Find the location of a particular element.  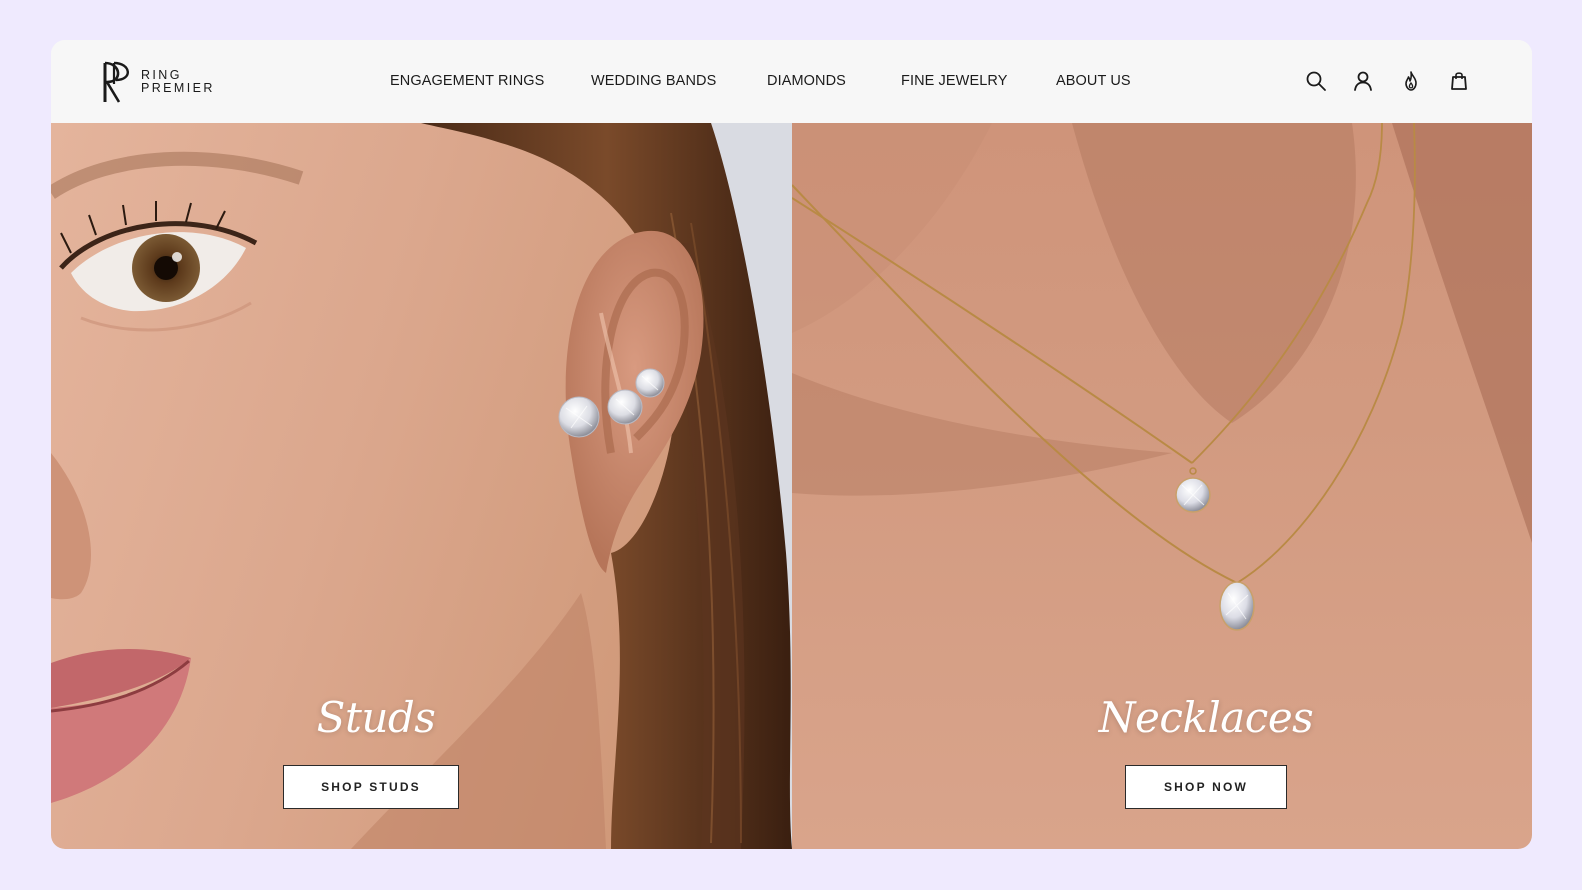

nav-diamonds: DIAMONDS is located at coordinates (806, 81).